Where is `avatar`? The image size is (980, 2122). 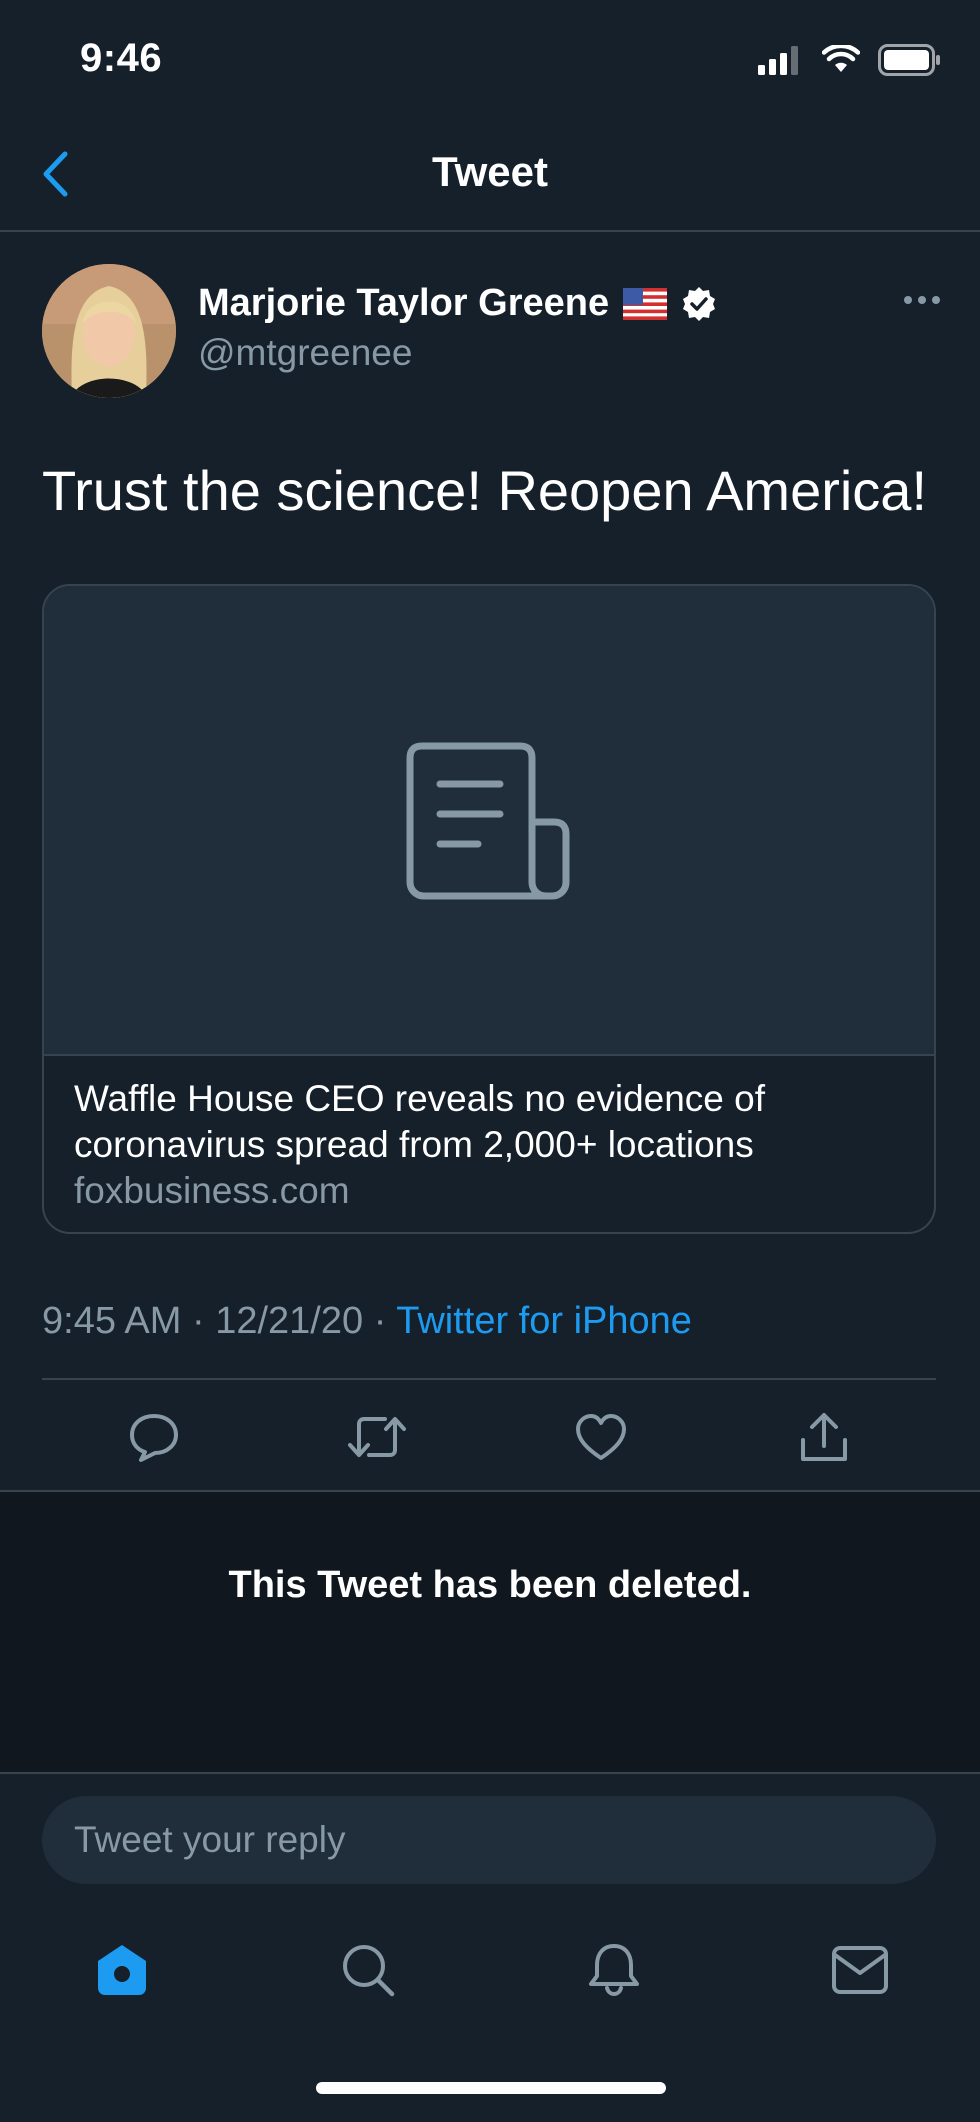 avatar is located at coordinates (109, 331).